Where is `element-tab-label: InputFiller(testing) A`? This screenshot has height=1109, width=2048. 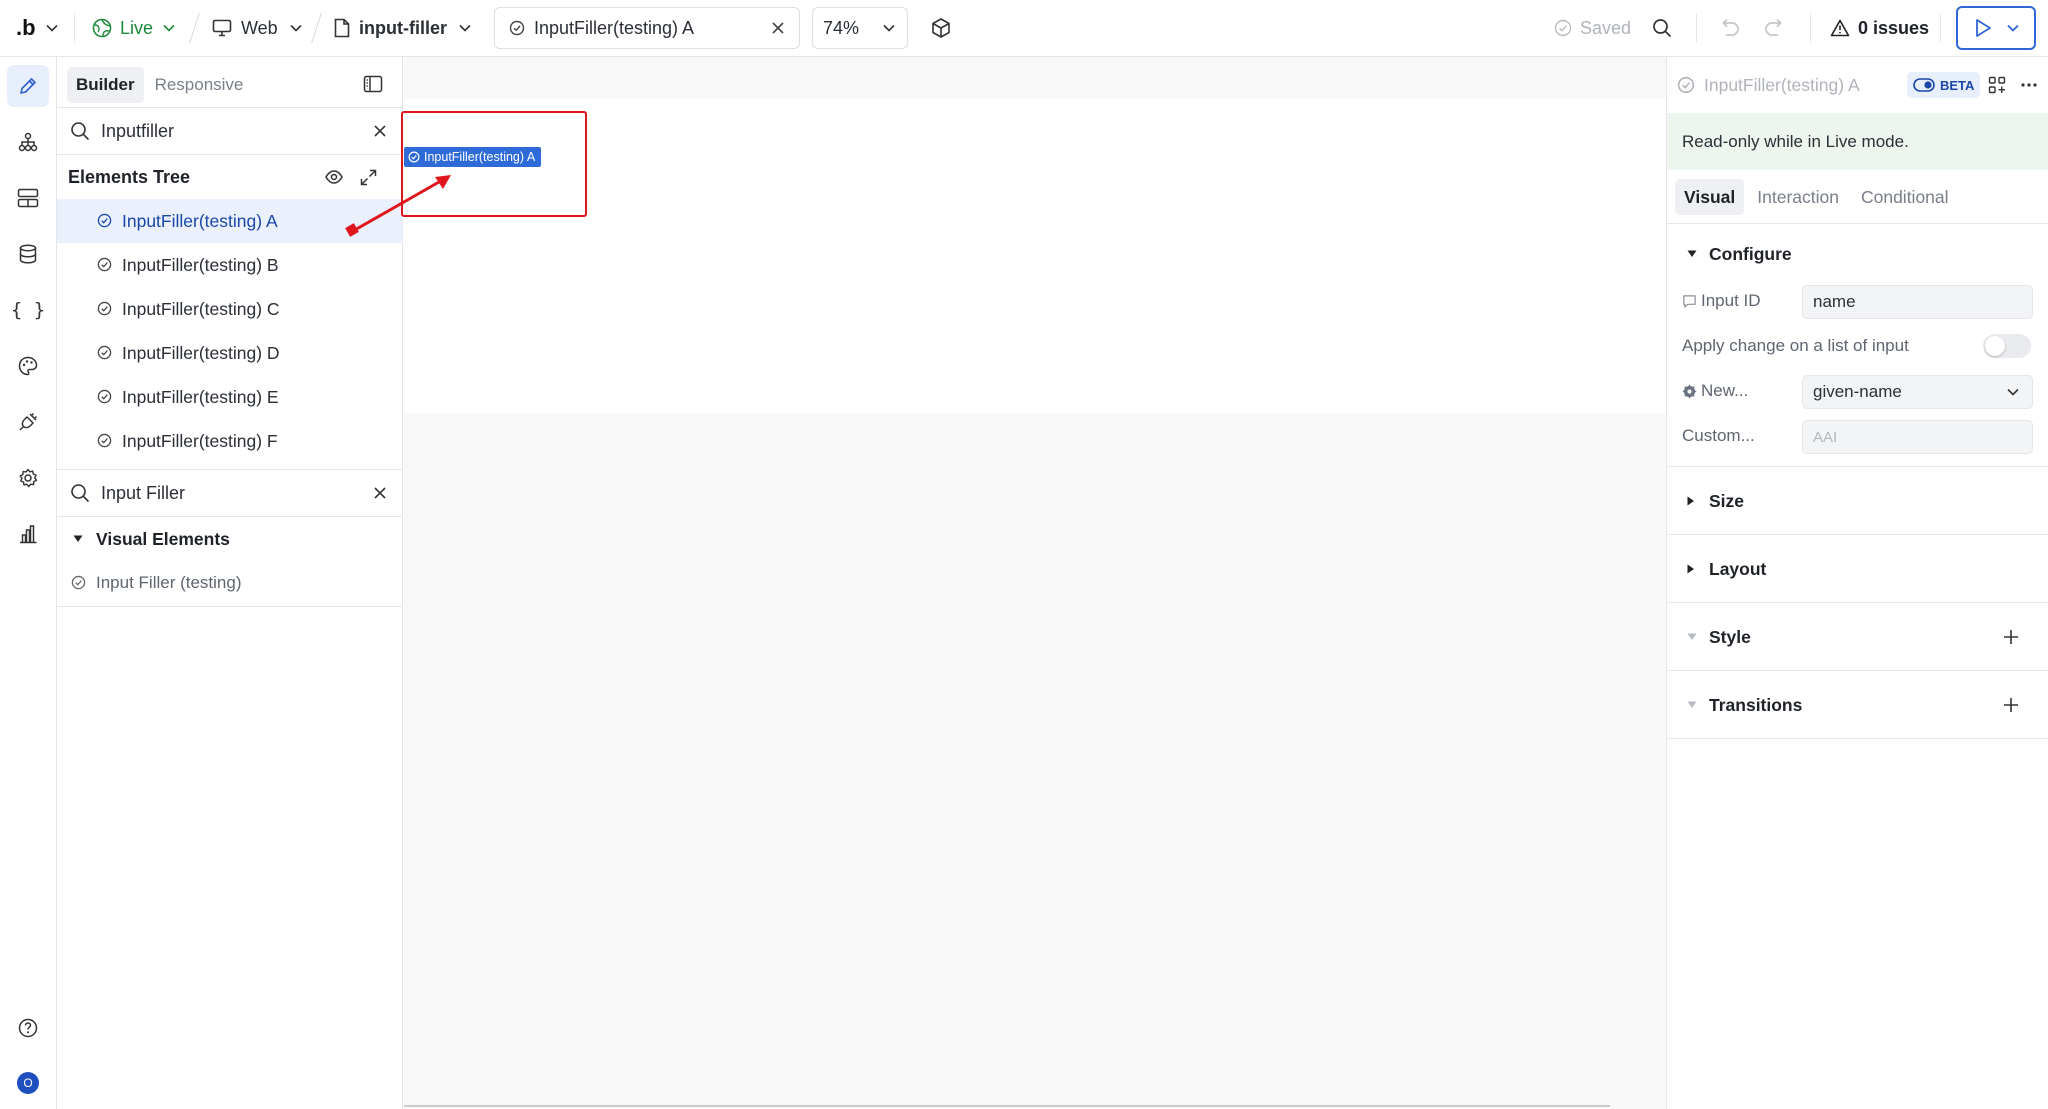
element-tab-label: InputFiller(testing) A is located at coordinates (614, 27).